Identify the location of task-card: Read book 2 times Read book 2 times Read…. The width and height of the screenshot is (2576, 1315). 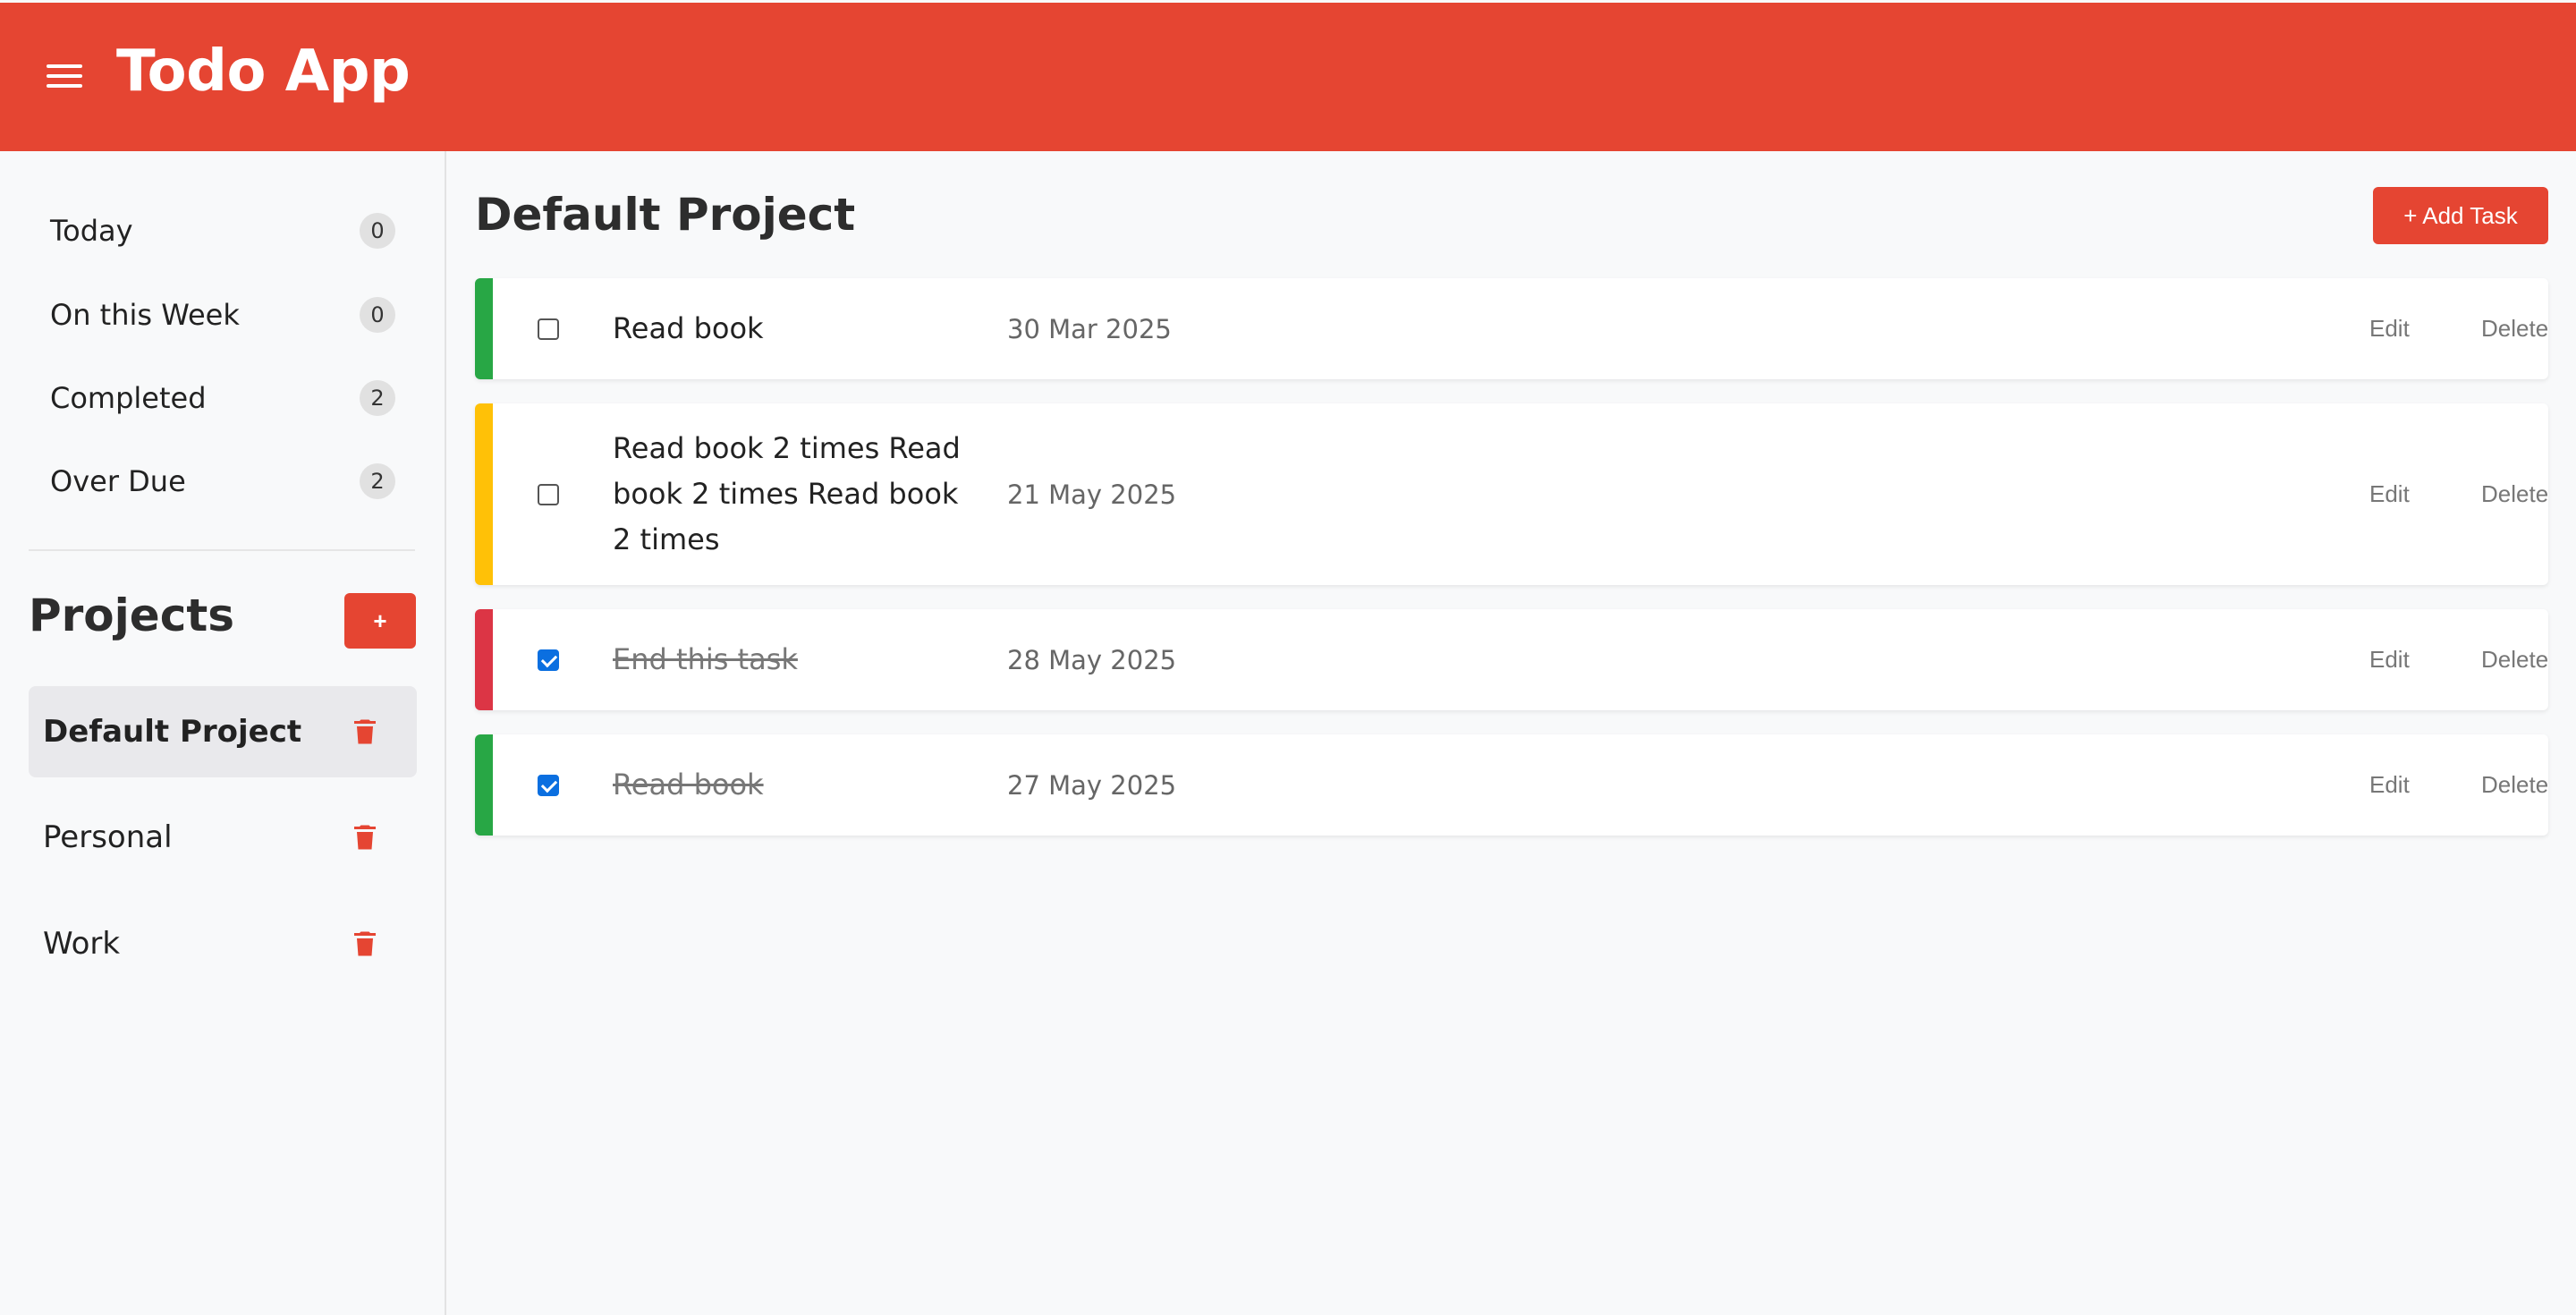
(1511, 494).